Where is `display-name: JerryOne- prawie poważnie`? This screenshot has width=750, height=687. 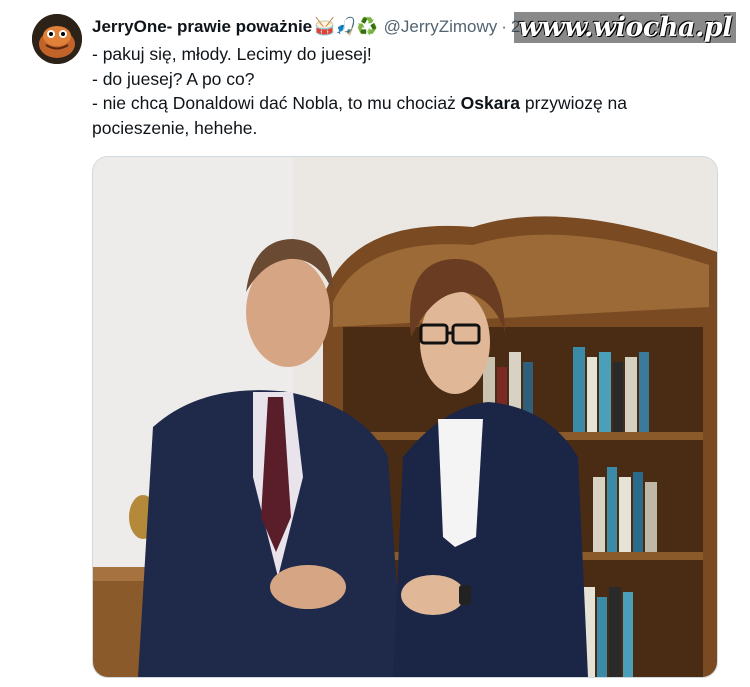
display-name: JerryOne- prawie poważnie is located at coordinates (202, 27).